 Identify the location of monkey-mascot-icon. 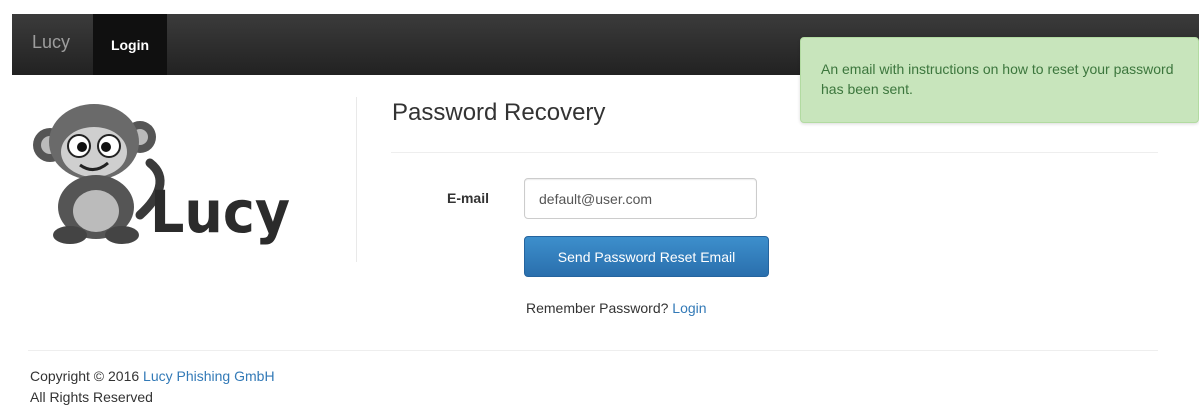
(99, 174).